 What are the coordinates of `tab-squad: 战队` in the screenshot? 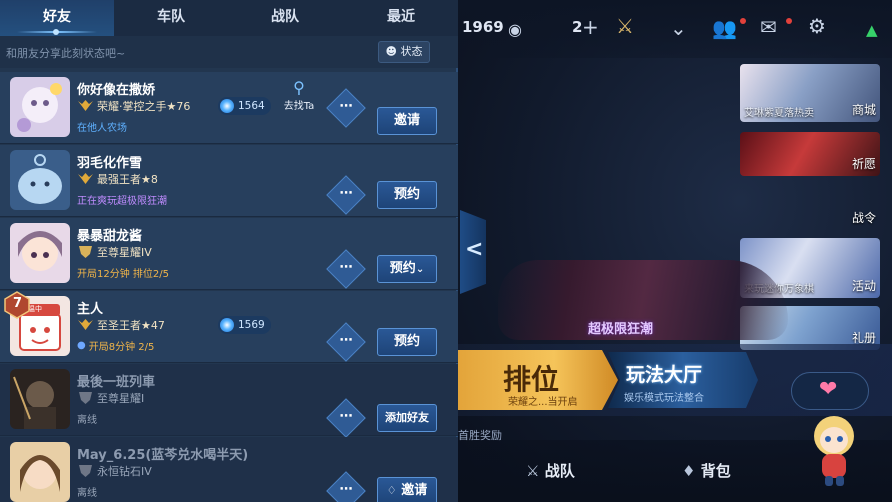 It's located at (285, 18).